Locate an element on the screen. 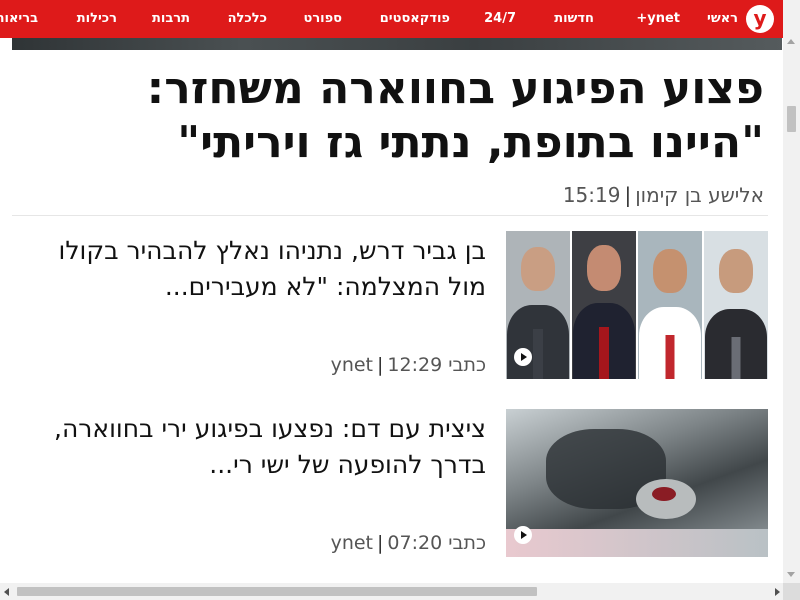 Image resolution: width=800 pixels, height=600 pixels. horizontal-scrollbar is located at coordinates (400, 591).